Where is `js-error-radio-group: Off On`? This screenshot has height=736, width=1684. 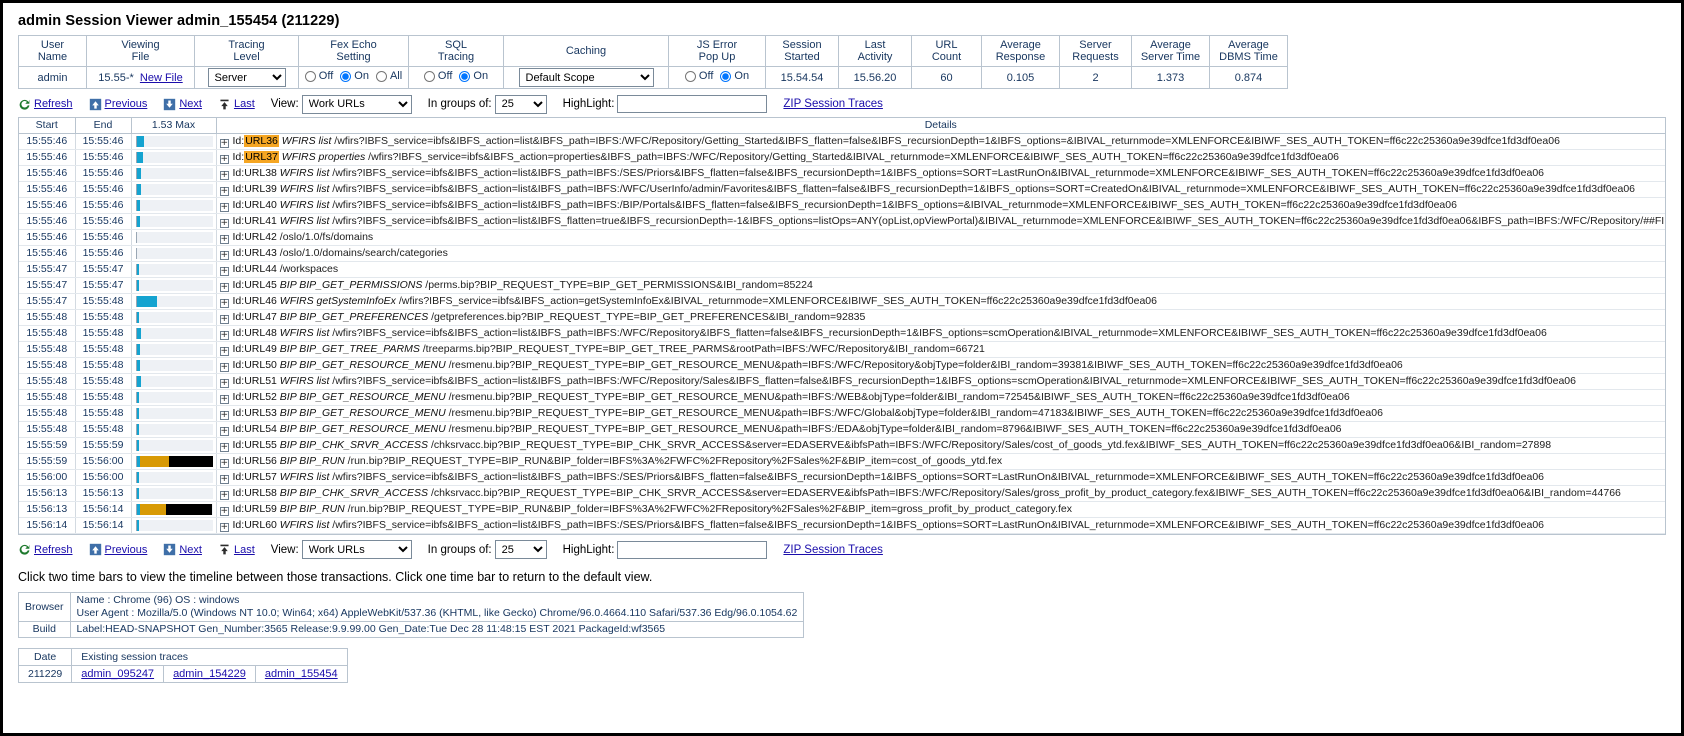 js-error-radio-group: Off On is located at coordinates (716, 76).